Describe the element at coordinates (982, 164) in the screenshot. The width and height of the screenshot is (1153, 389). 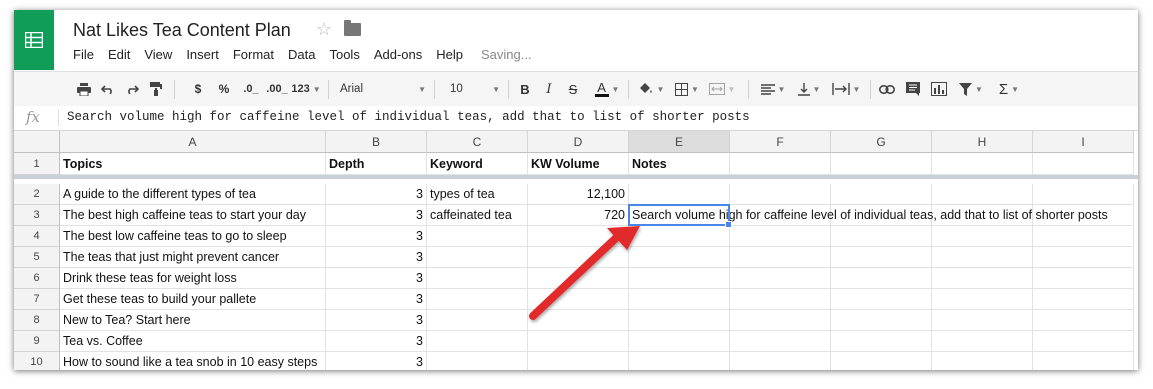
I see `cell-h1` at that location.